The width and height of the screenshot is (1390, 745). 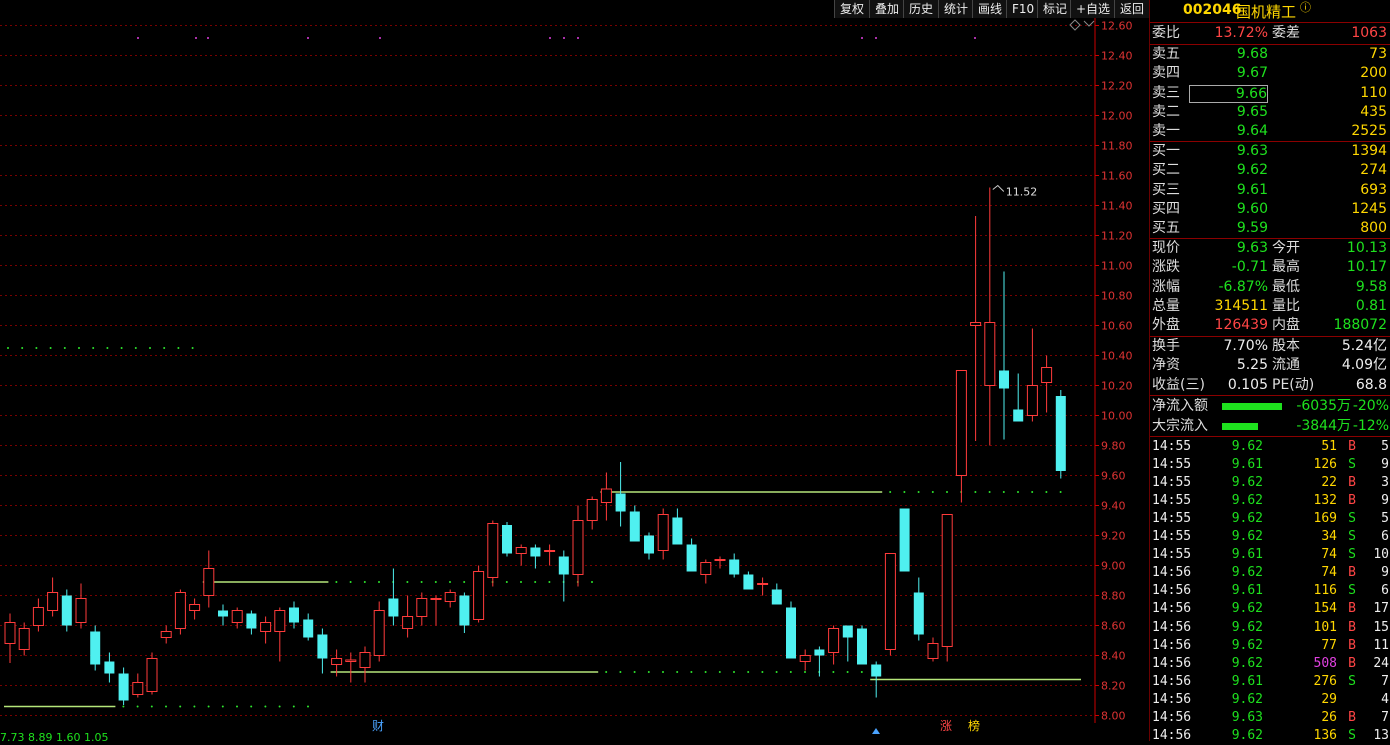 What do you see at coordinates (1172, 609) in the screenshot?
I see `tick-time: 14:56` at bounding box center [1172, 609].